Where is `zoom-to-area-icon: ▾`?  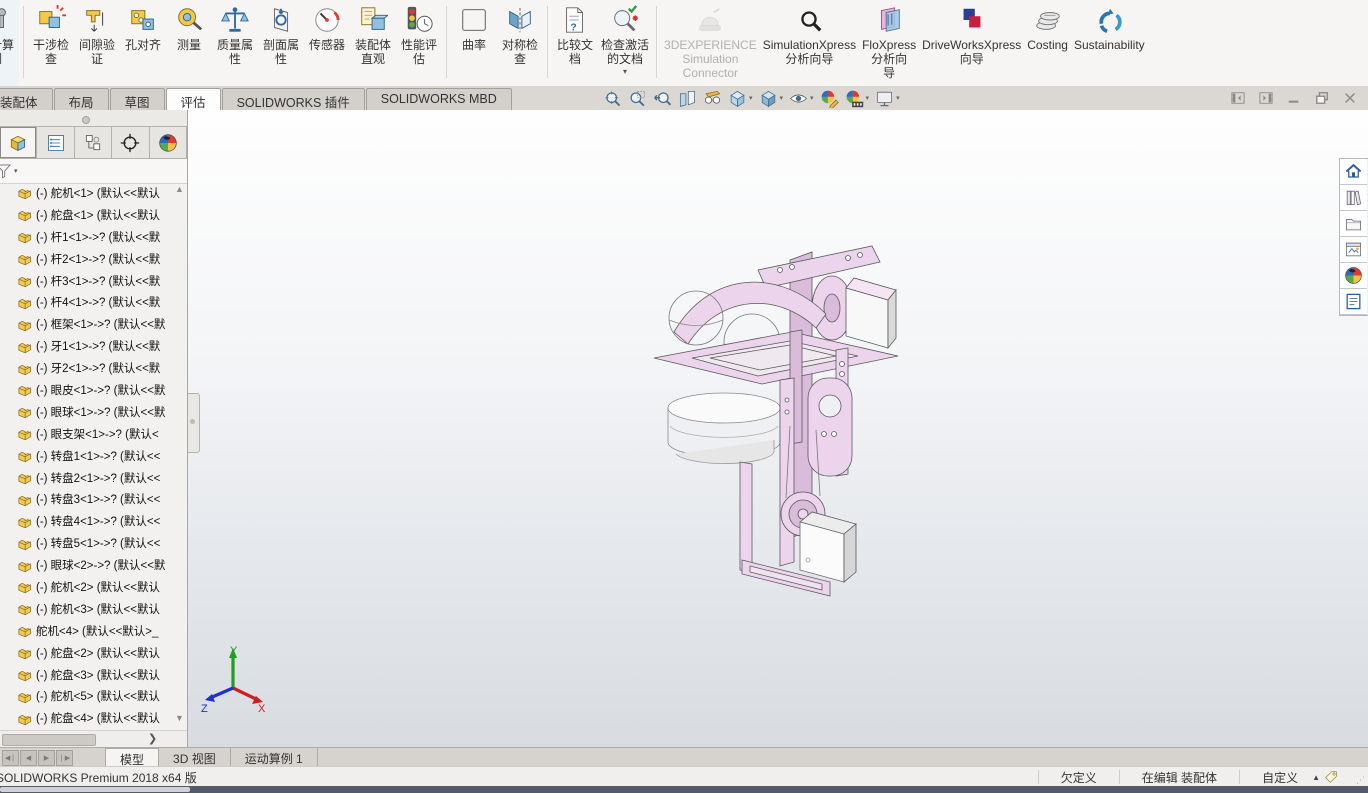
zoom-to-area-icon: ▾ is located at coordinates (637, 98).